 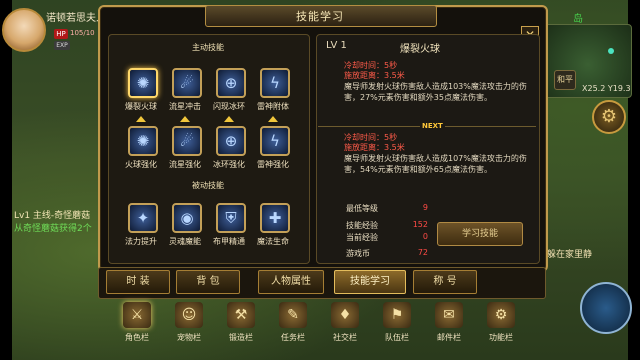 I want to click on hp-tag: HP, so click(x=61, y=34).